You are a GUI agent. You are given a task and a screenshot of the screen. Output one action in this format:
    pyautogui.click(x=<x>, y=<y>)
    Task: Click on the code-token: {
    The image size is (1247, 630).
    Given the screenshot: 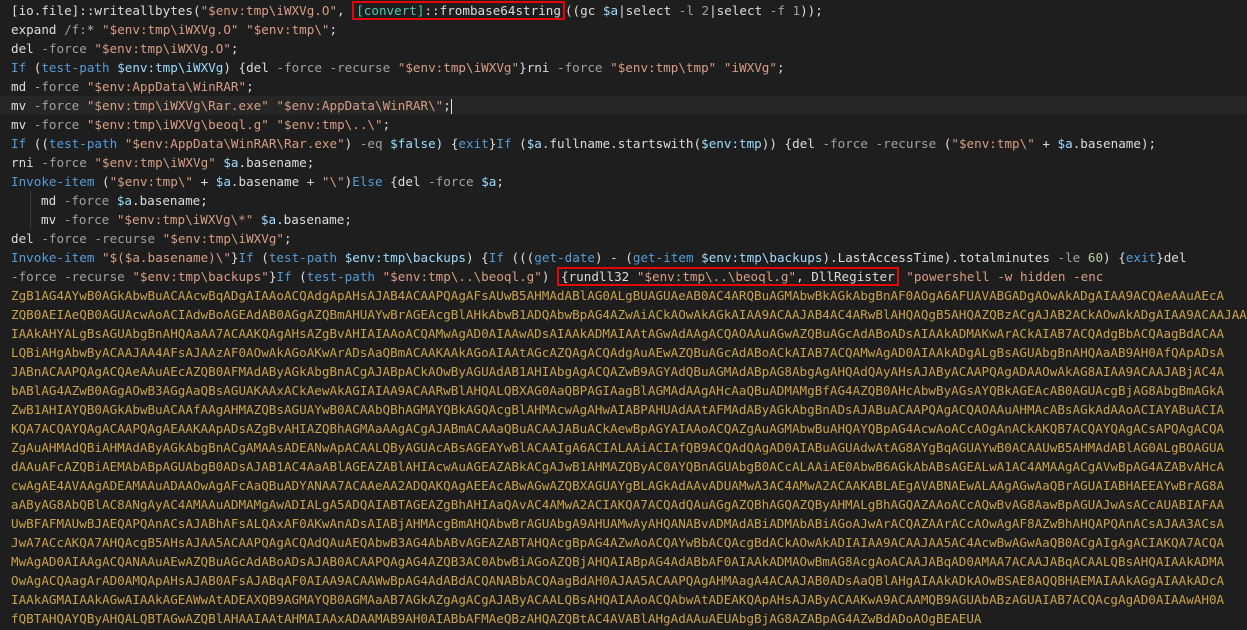 What is the action you would take?
    pyautogui.click(x=390, y=181)
    